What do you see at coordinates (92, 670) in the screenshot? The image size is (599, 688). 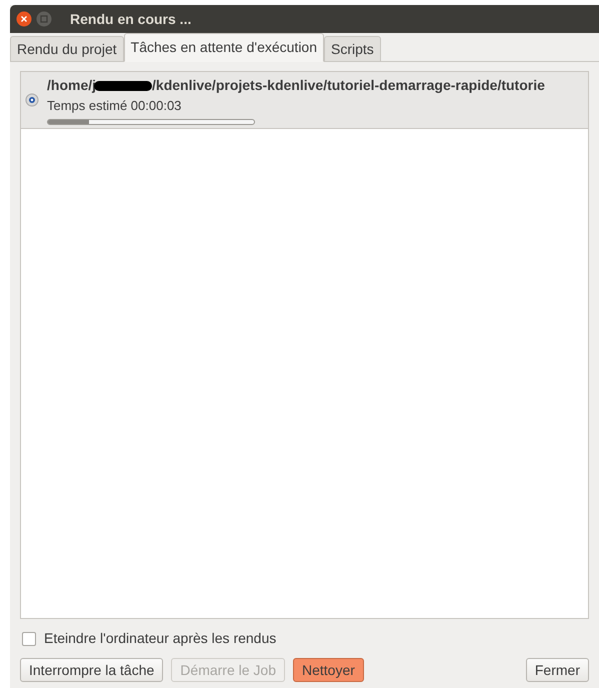 I see `dialog-button: Interrompre la tâche` at bounding box center [92, 670].